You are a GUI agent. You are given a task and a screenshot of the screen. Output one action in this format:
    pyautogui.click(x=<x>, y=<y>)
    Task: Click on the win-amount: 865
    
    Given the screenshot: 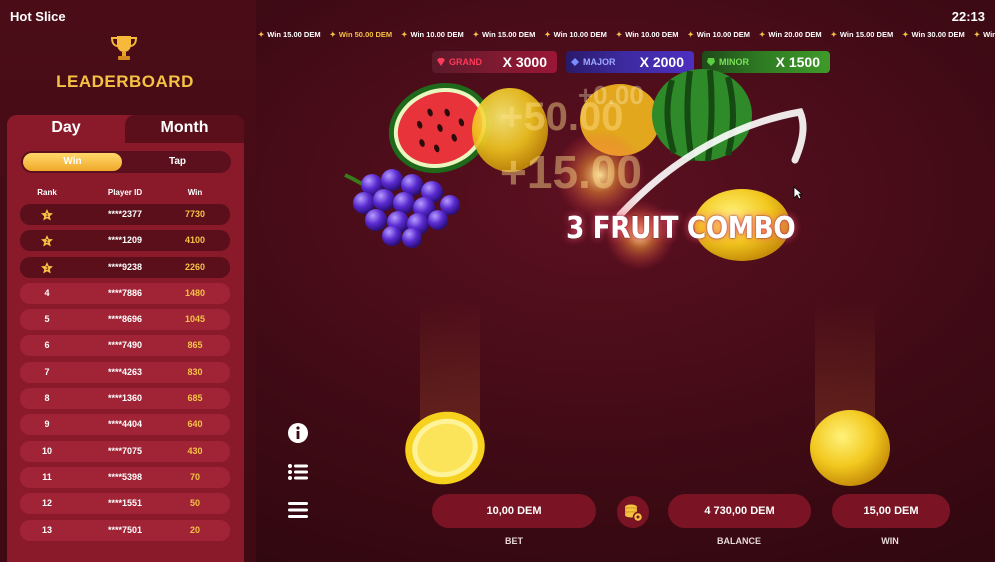 What is the action you would take?
    pyautogui.click(x=195, y=345)
    